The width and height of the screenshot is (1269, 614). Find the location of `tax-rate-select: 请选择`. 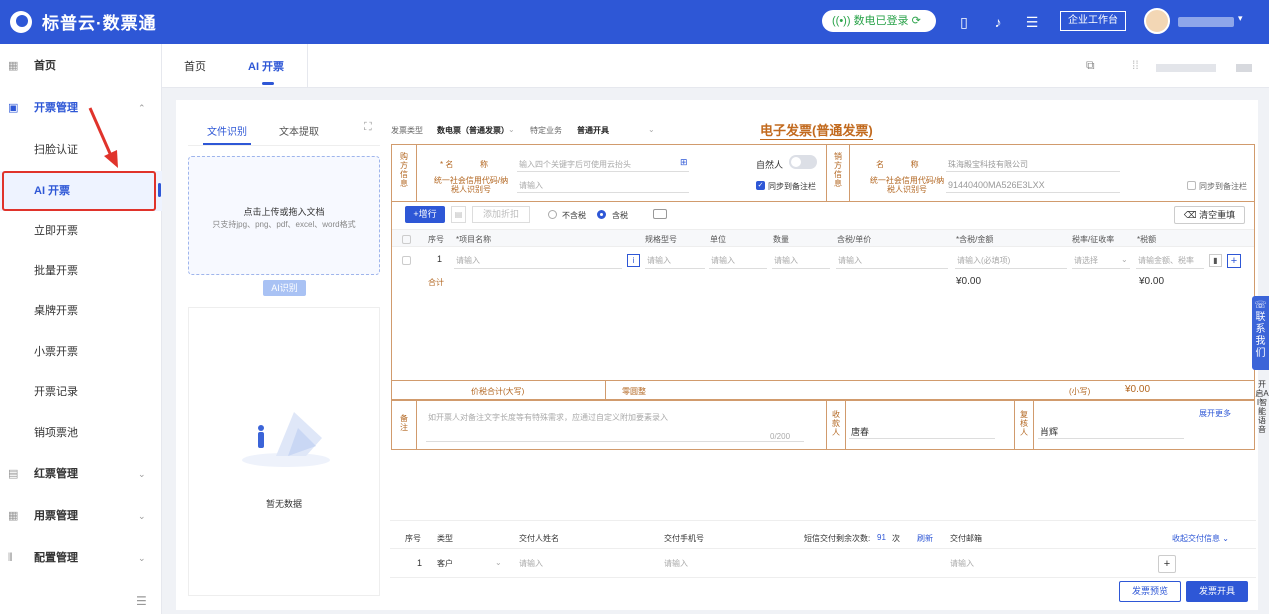

tax-rate-select: 请选择 is located at coordinates (1086, 260).